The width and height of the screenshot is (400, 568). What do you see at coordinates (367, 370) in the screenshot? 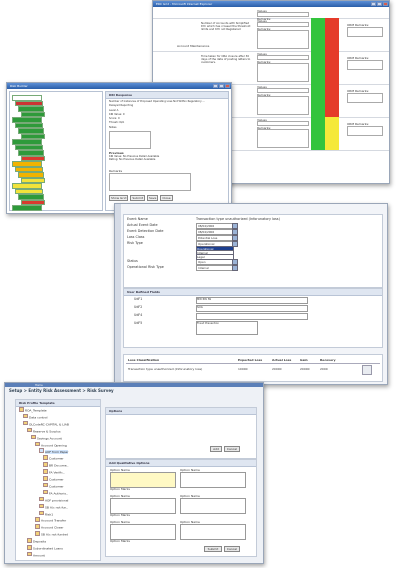
I see `edit-icon` at bounding box center [367, 370].